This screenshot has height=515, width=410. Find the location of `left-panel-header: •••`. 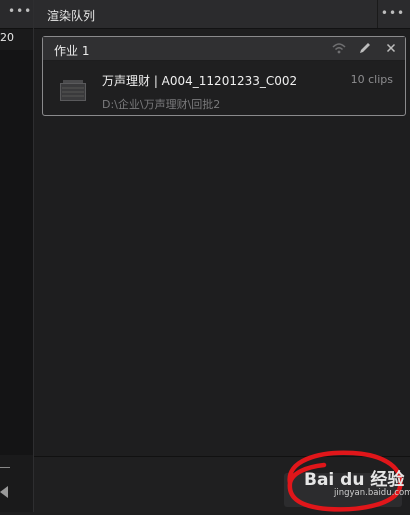

left-panel-header: ••• is located at coordinates (16, 14).